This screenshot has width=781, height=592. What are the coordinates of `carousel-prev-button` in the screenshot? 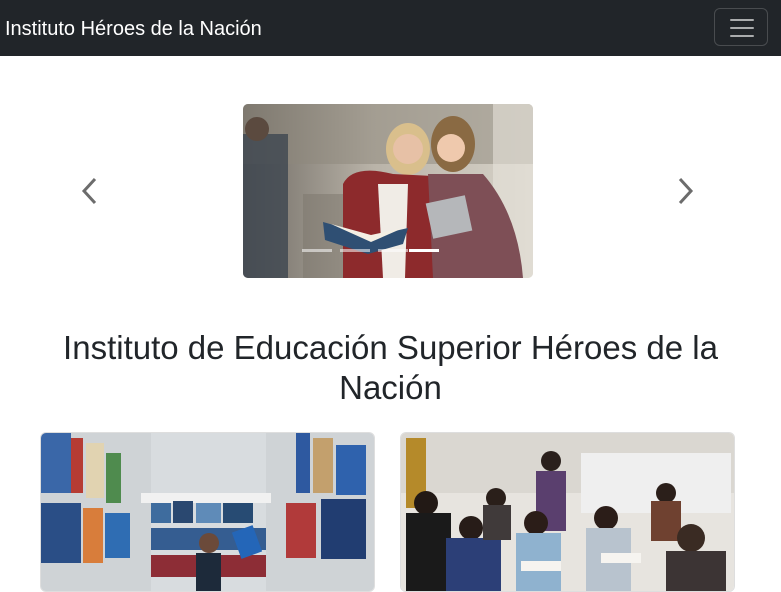 It's located at (90, 191).